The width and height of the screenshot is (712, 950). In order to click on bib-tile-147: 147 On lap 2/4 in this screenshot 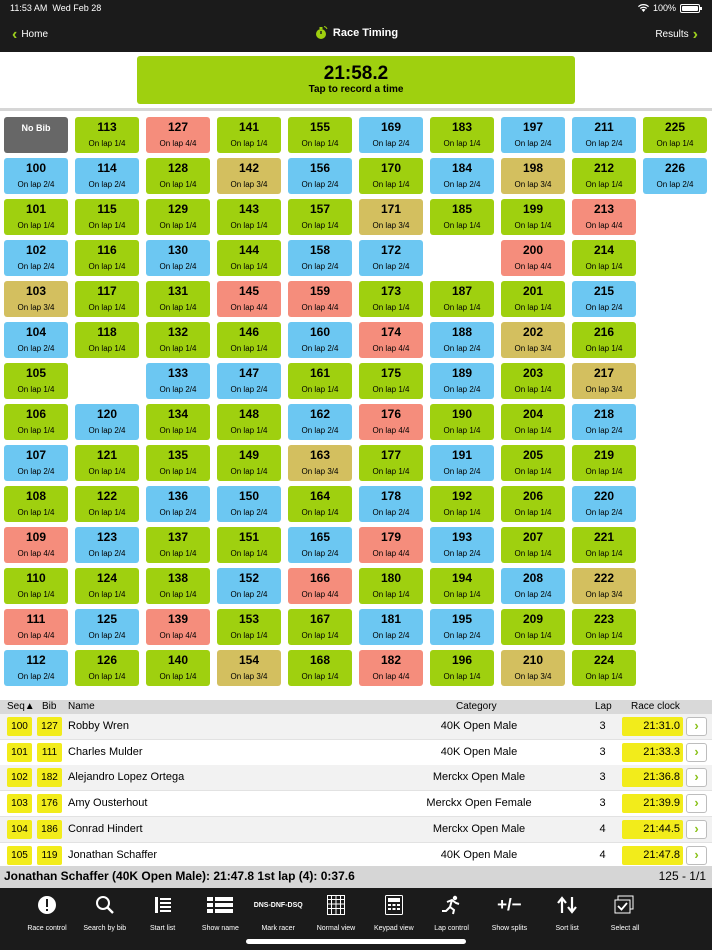, I will do `click(249, 381)`.